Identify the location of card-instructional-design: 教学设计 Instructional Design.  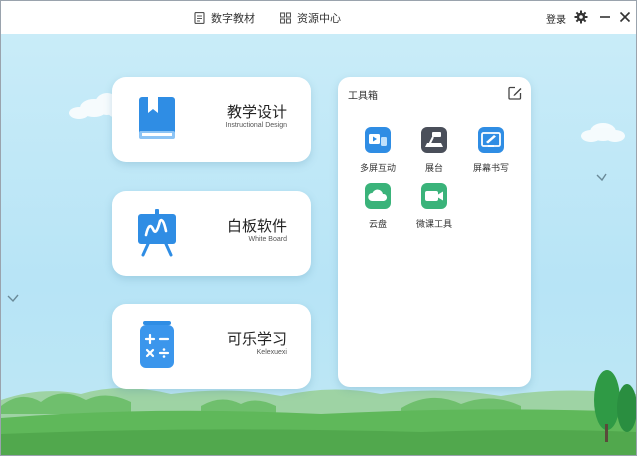
(211, 119).